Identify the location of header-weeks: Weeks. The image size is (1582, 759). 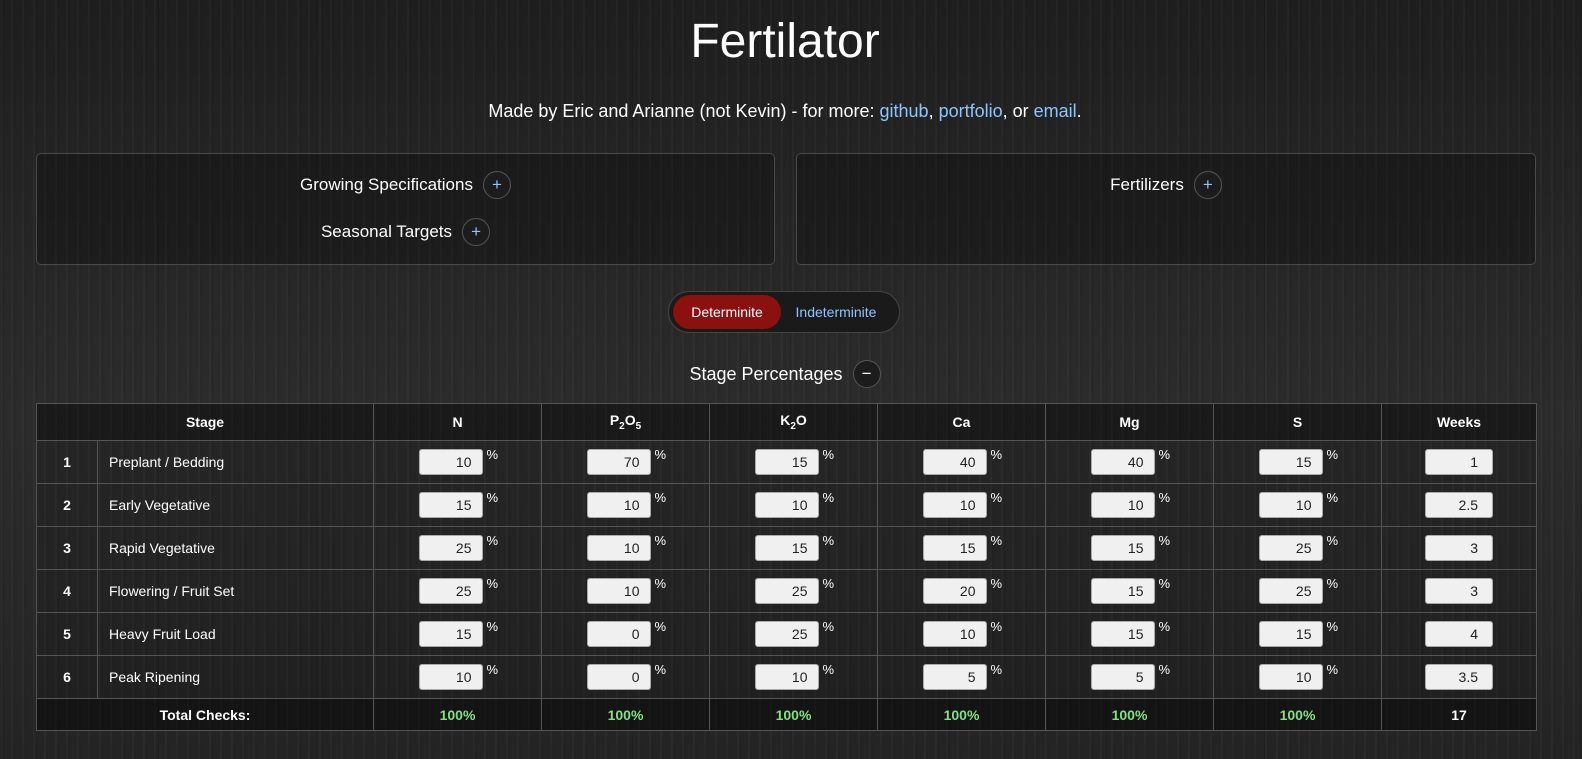
(1459, 422).